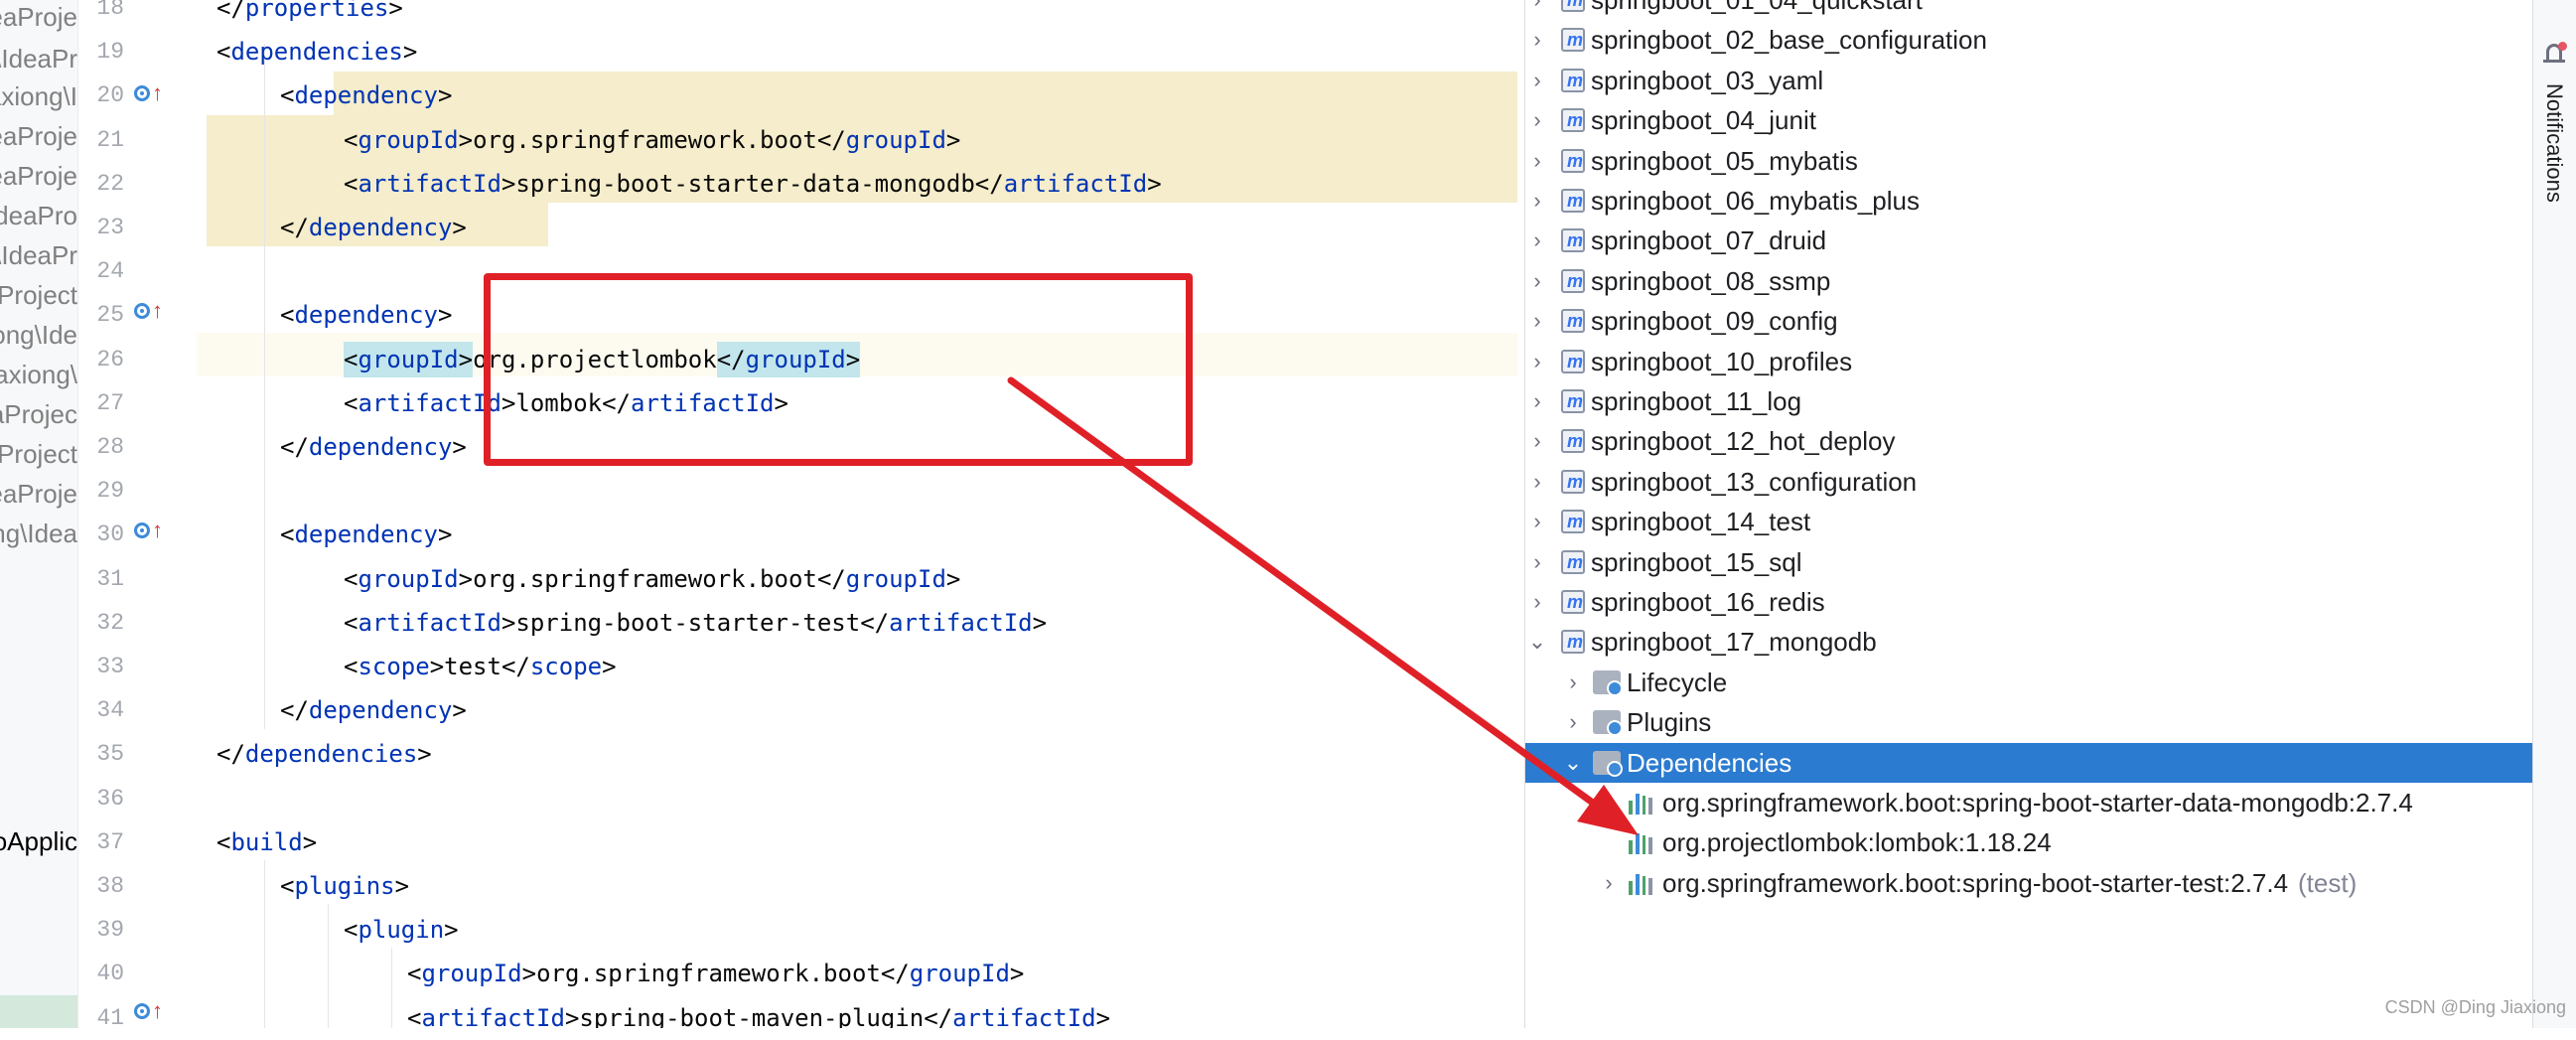 This screenshot has width=2576, height=1040. I want to click on maven-project-node: › springboot_12_hot_deploy, so click(2029, 441).